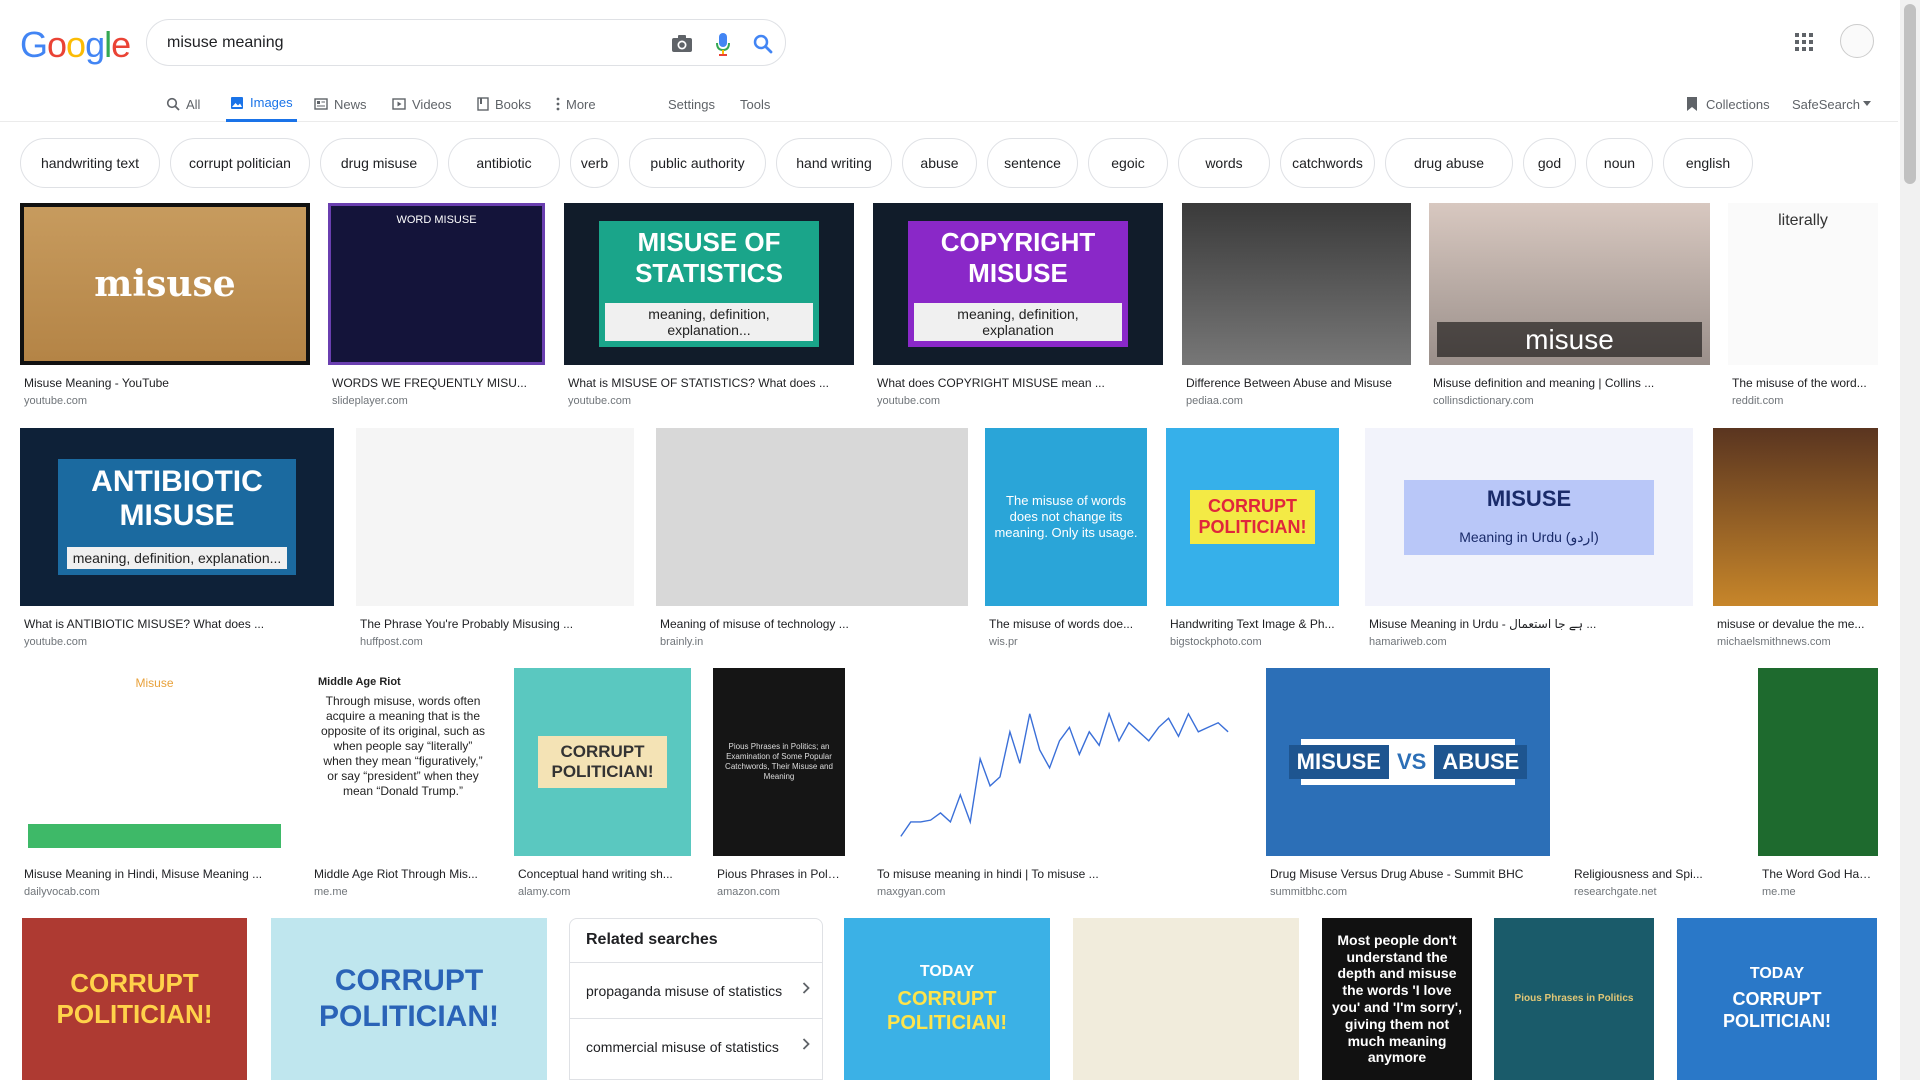 The height and width of the screenshot is (1080, 1920). What do you see at coordinates (1777, 999) in the screenshot?
I see `image-result: TODAY CORRUPT POLITICIAN!` at bounding box center [1777, 999].